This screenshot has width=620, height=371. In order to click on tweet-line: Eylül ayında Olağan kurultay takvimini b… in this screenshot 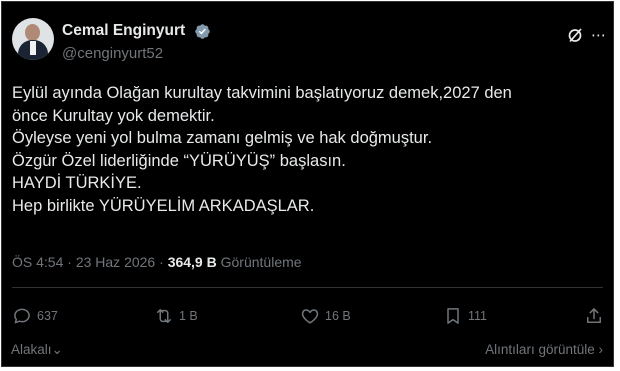, I will do `click(262, 93)`.